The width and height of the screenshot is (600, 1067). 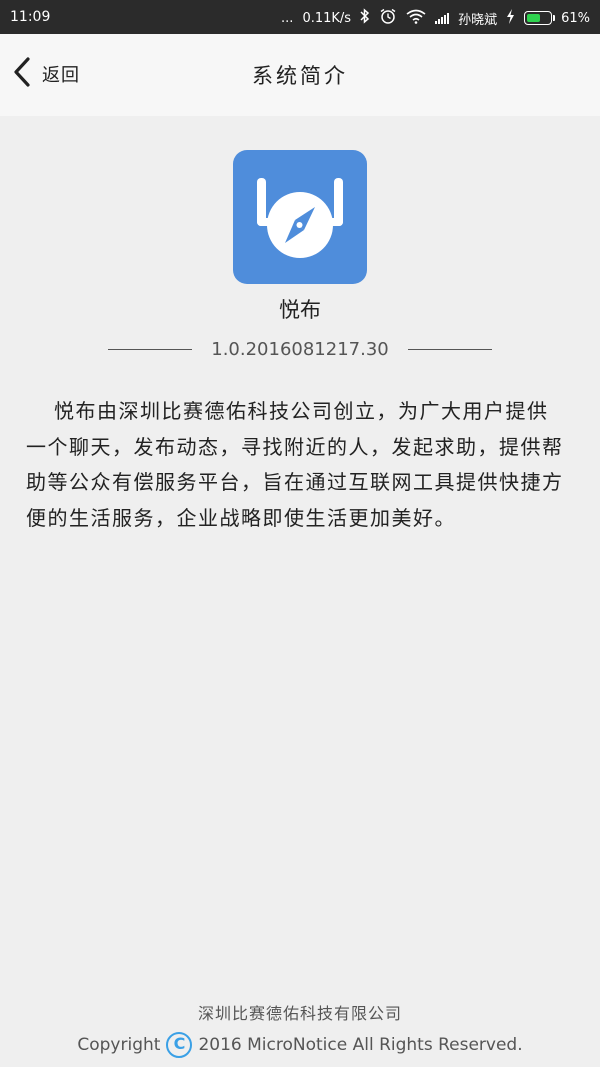 I want to click on app-header: 返回 系统简介, so click(x=300, y=75).